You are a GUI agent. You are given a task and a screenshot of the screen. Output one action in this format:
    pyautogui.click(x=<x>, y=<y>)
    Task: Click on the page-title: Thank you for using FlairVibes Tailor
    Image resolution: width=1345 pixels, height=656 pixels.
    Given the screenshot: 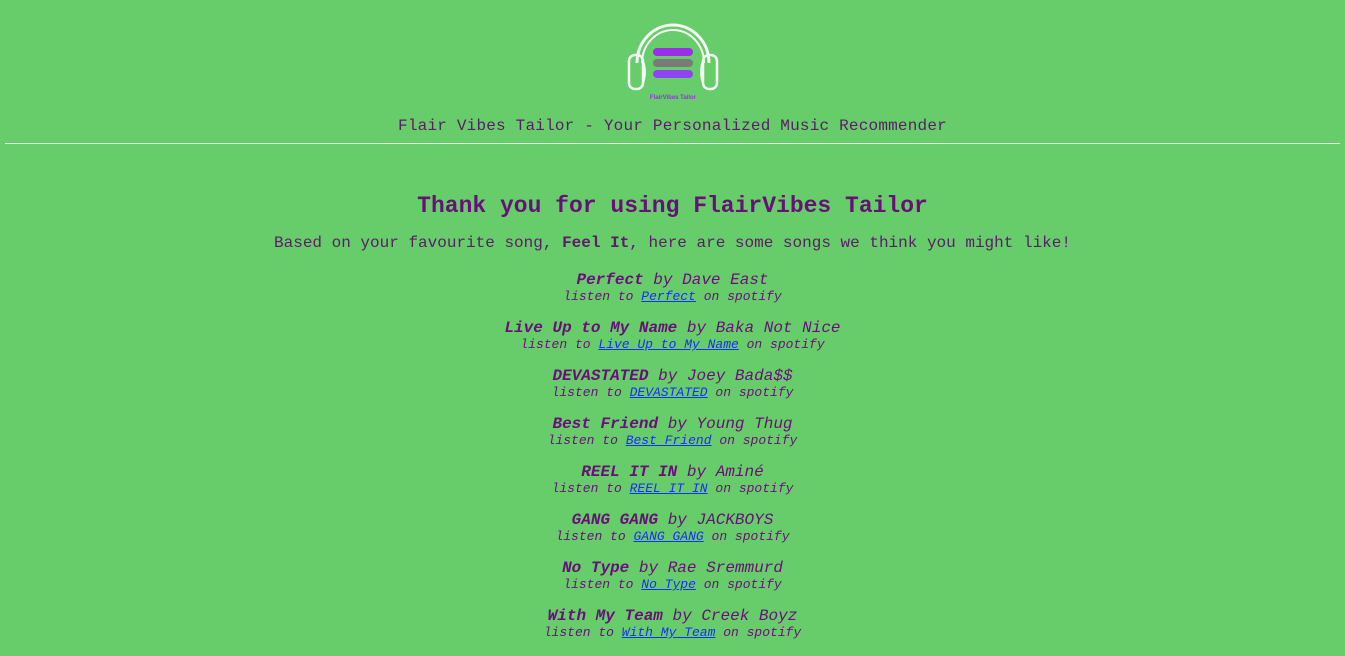 What is the action you would take?
    pyautogui.click(x=672, y=206)
    